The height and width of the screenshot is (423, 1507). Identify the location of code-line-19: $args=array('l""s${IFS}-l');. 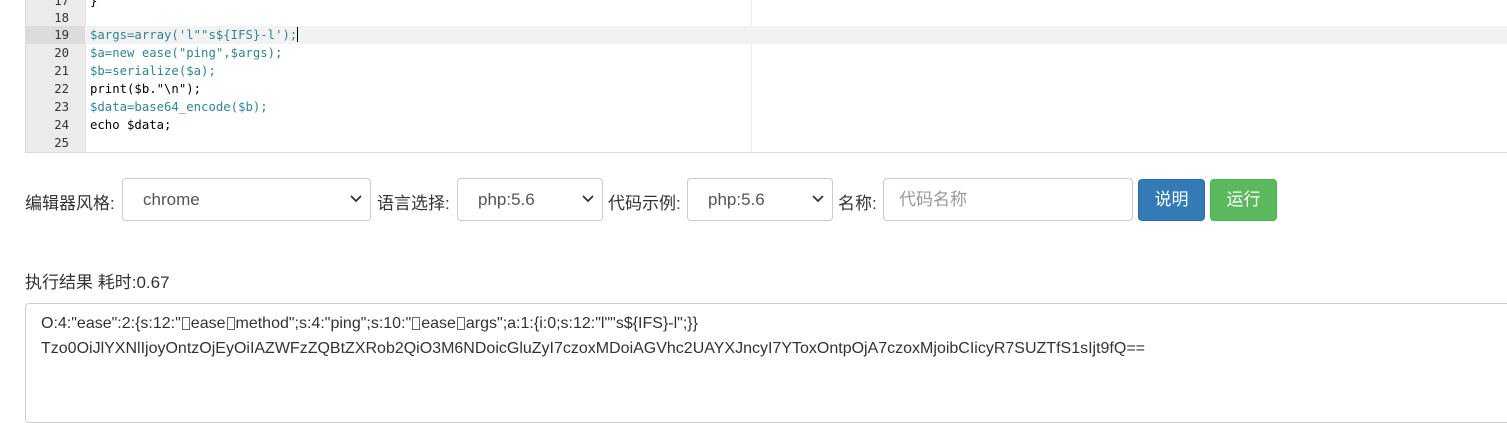
(194, 35).